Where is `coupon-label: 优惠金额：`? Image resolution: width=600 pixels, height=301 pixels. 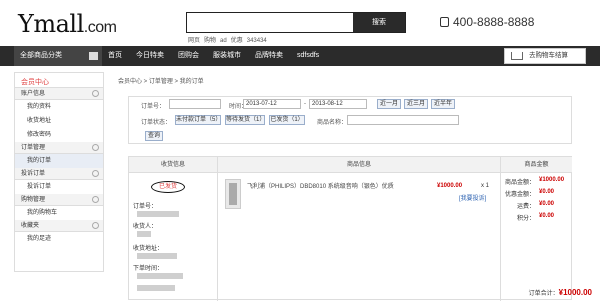 coupon-label: 优惠金额： is located at coordinates (520, 195).